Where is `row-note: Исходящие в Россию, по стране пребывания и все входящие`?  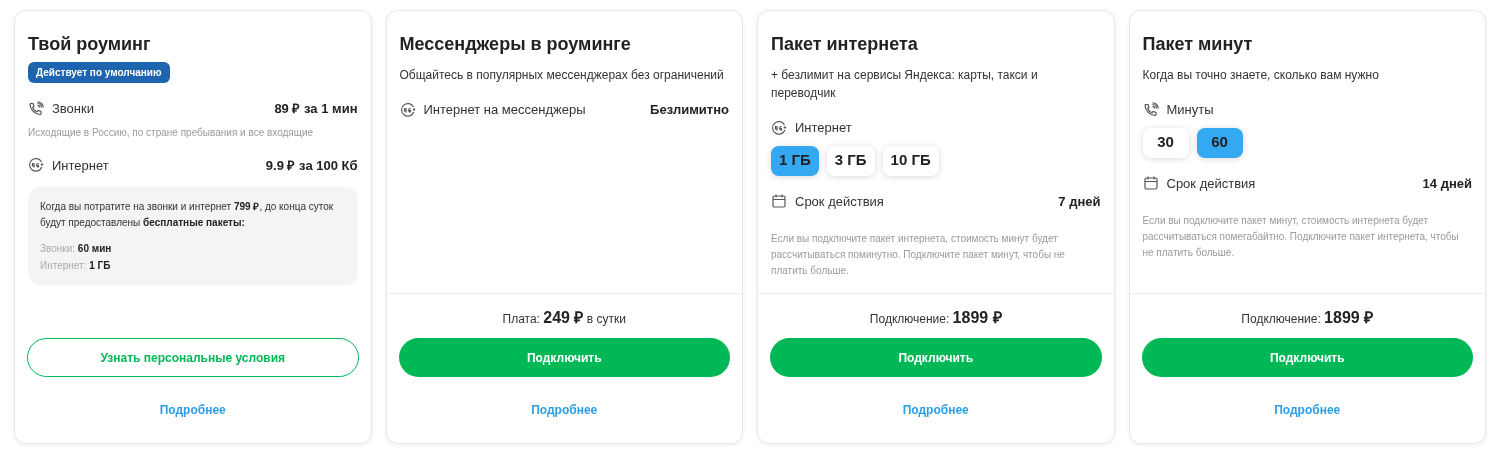 row-note: Исходящие в Россию, по стране пребывания и все входящие is located at coordinates (171, 132).